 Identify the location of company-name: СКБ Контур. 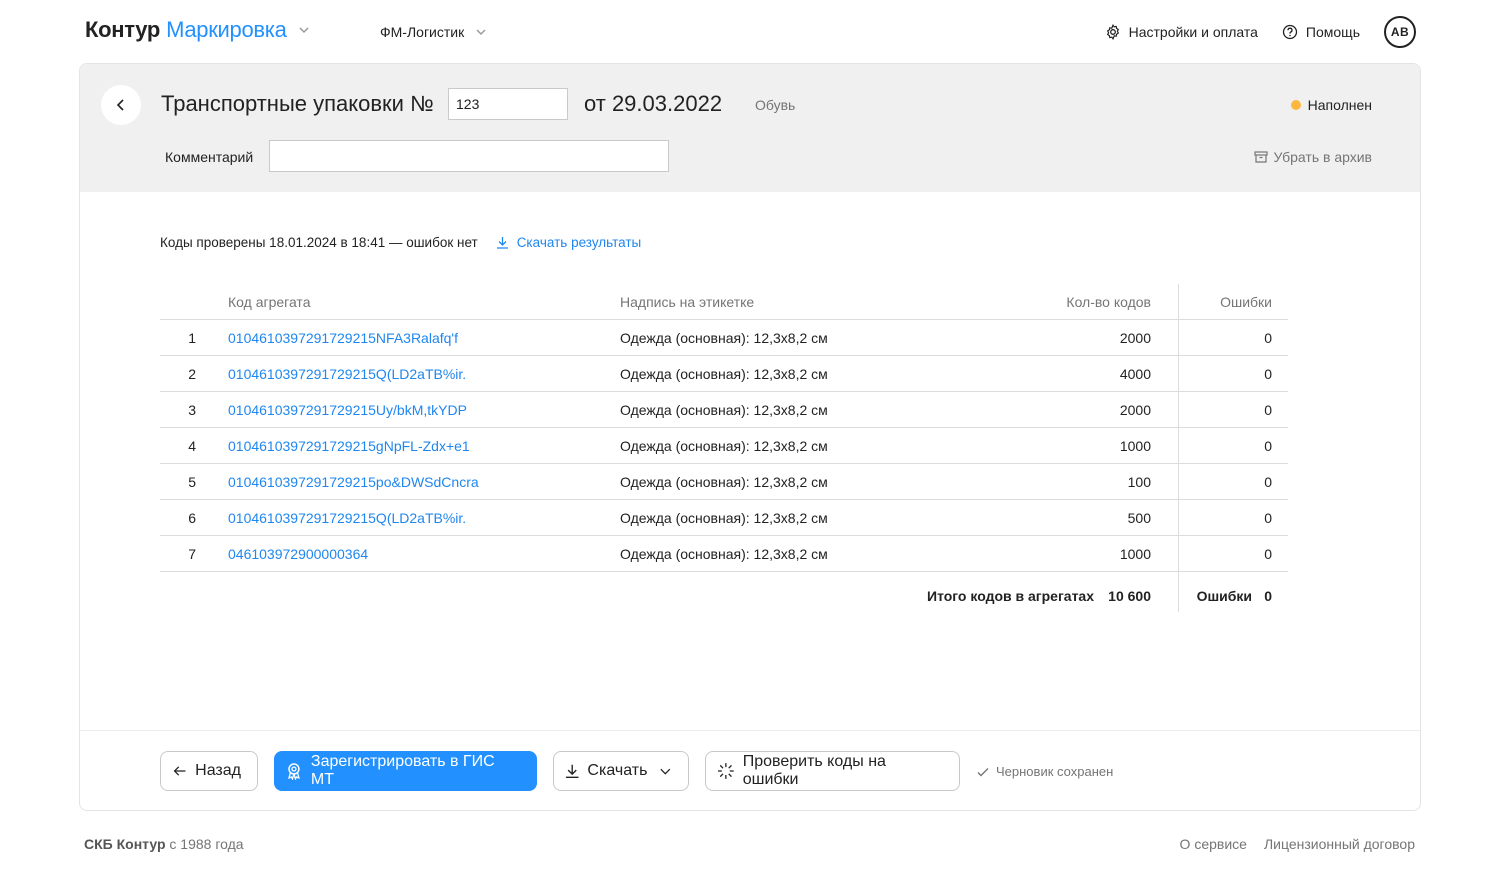
(125, 844).